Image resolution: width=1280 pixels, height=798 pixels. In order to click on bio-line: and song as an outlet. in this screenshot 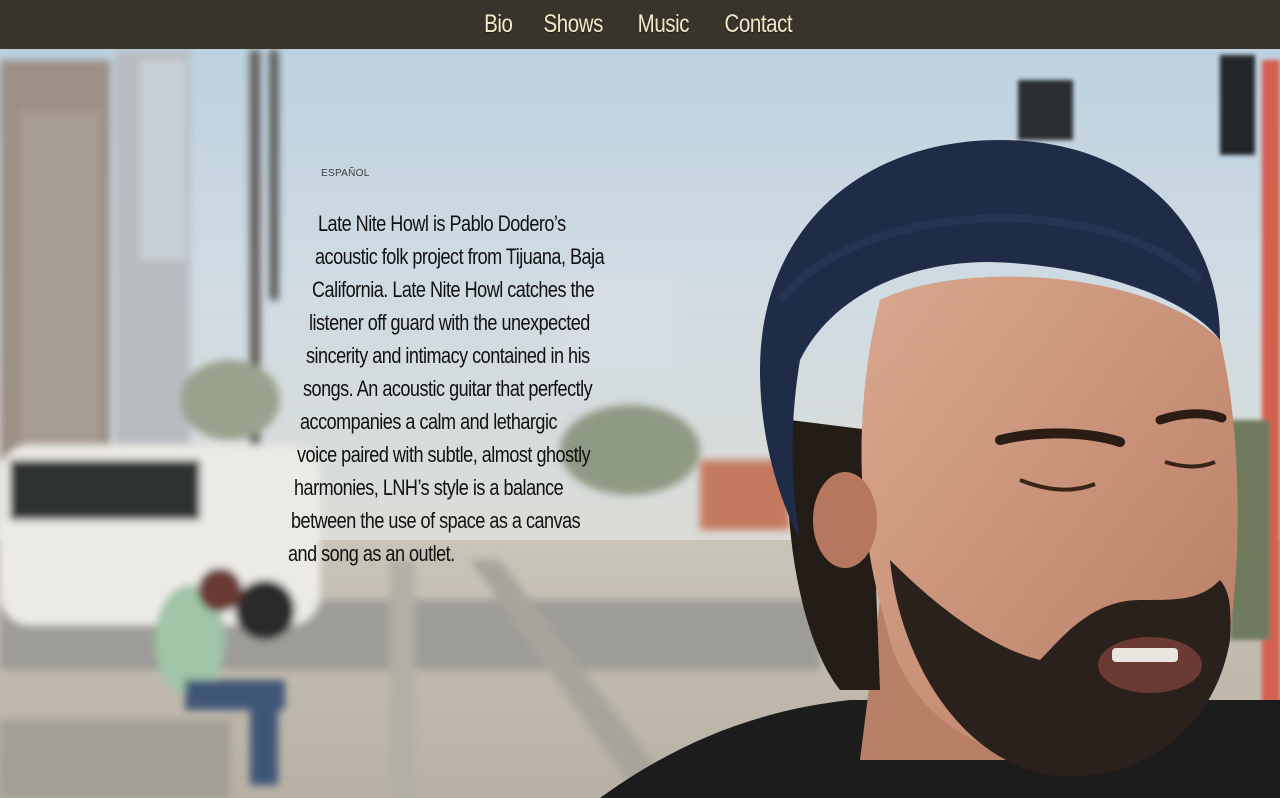, I will do `click(371, 553)`.